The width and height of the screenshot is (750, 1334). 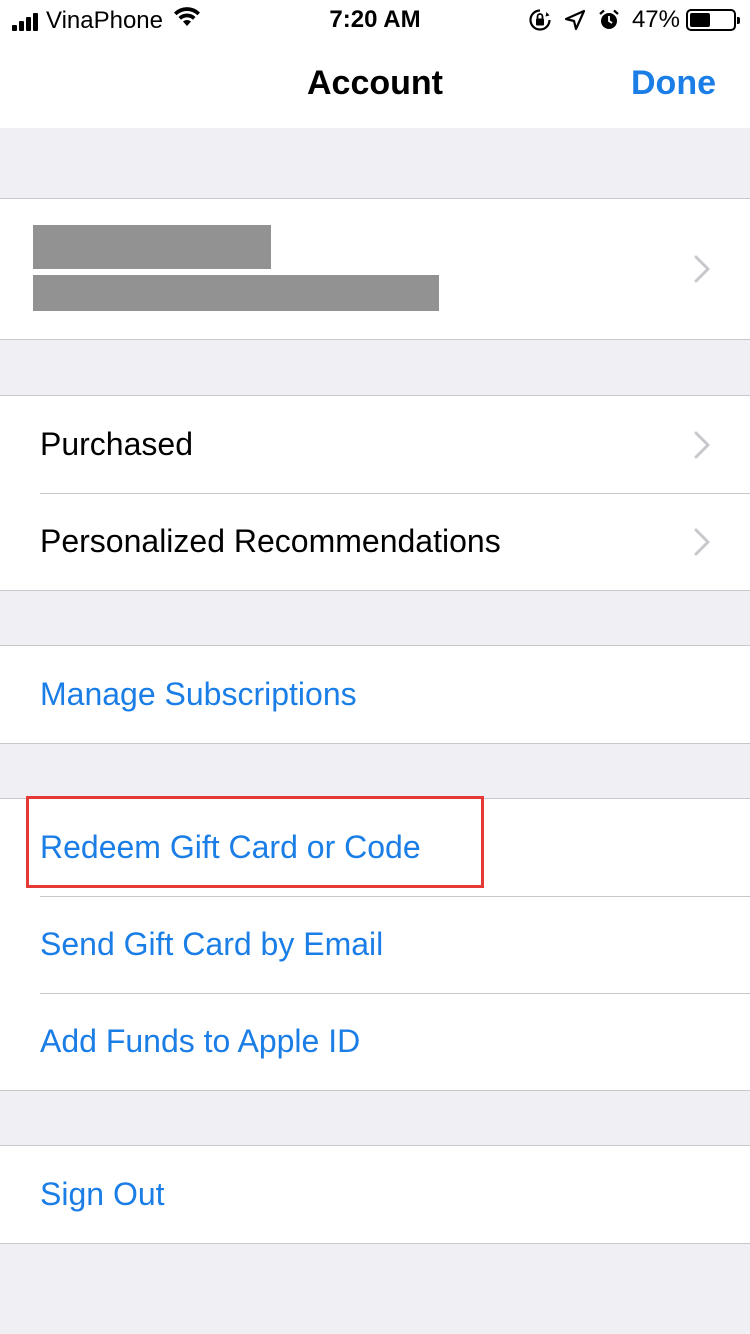 I want to click on send-gift-card-label: Send Gift Card by Email, so click(x=212, y=944).